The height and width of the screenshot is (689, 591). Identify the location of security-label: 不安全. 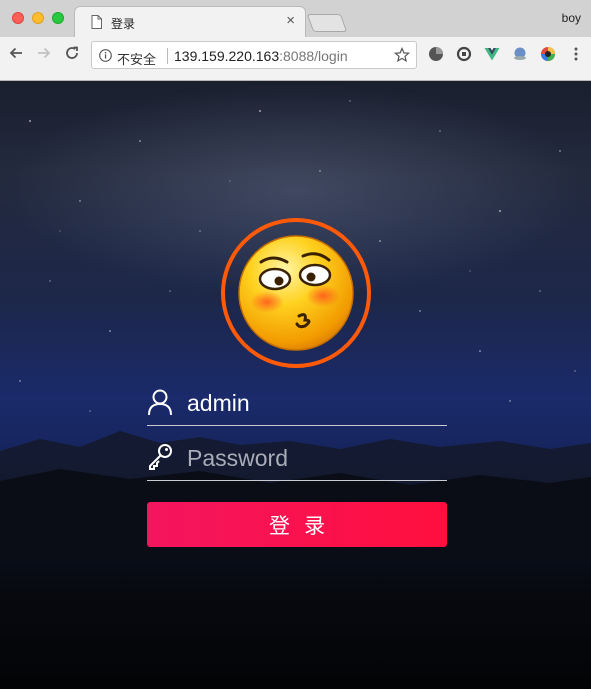
(136, 58).